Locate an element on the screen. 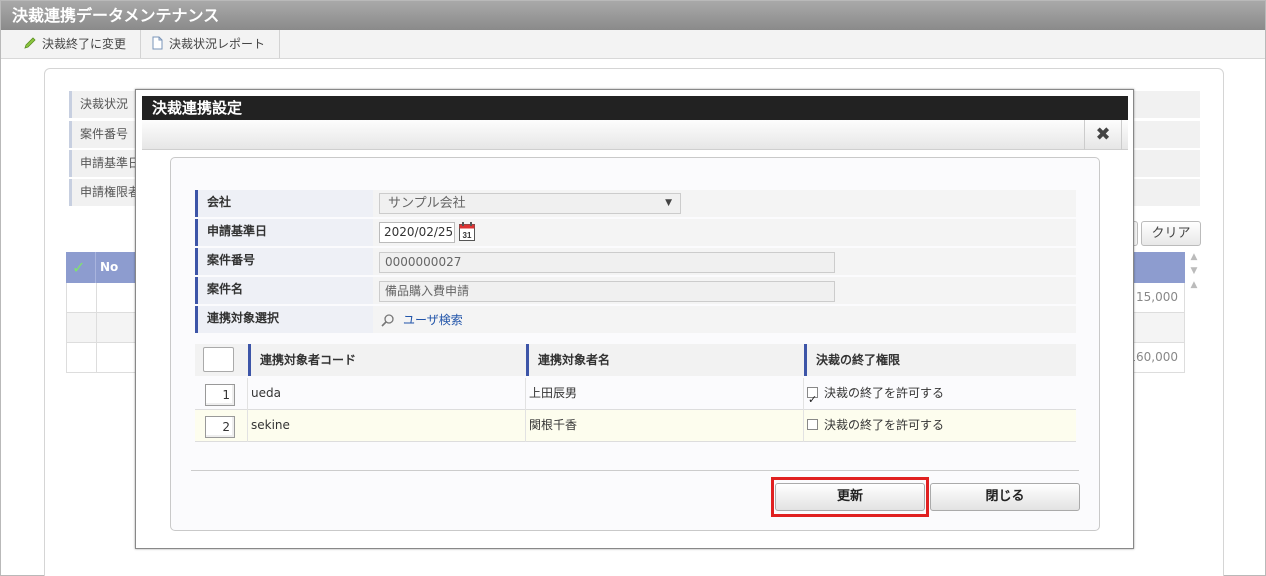 This screenshot has height=576, width=1266. clear-button: クリア is located at coordinates (1171, 233).